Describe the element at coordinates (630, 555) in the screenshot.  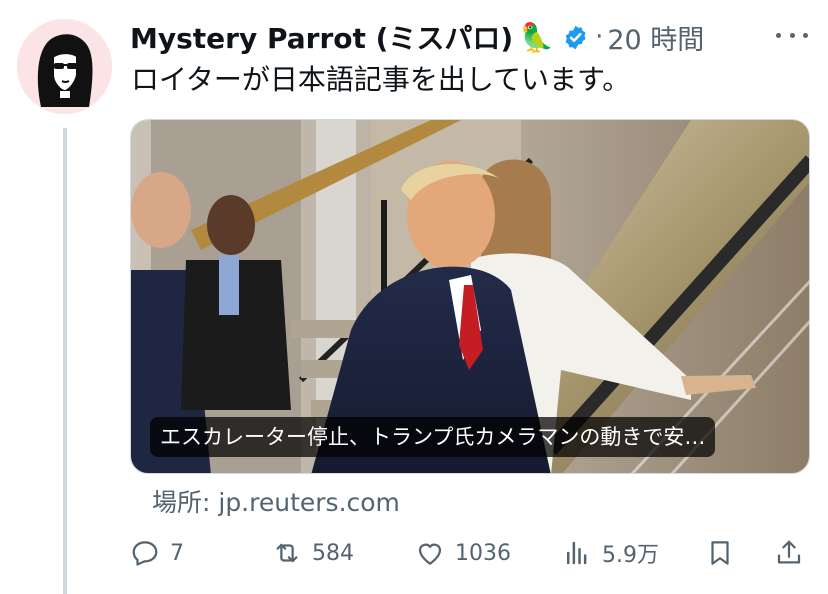
I see `views-count: 5.9万` at that location.